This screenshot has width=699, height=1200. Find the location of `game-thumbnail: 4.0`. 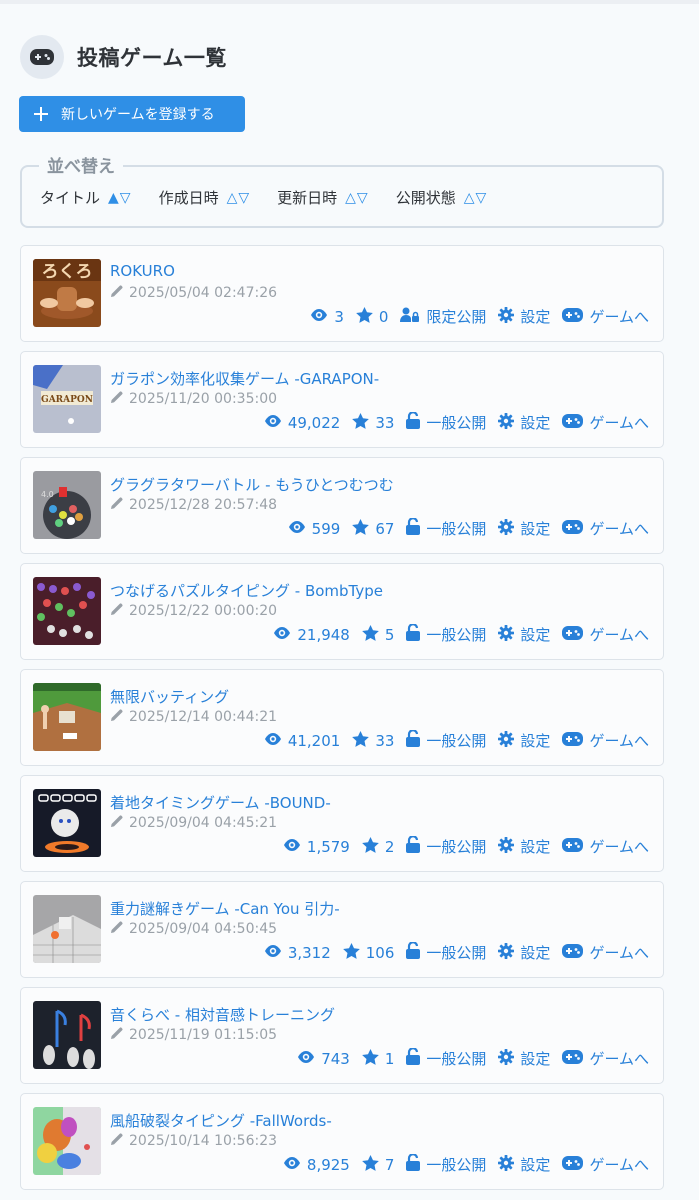

game-thumbnail: 4.0 is located at coordinates (67, 505).